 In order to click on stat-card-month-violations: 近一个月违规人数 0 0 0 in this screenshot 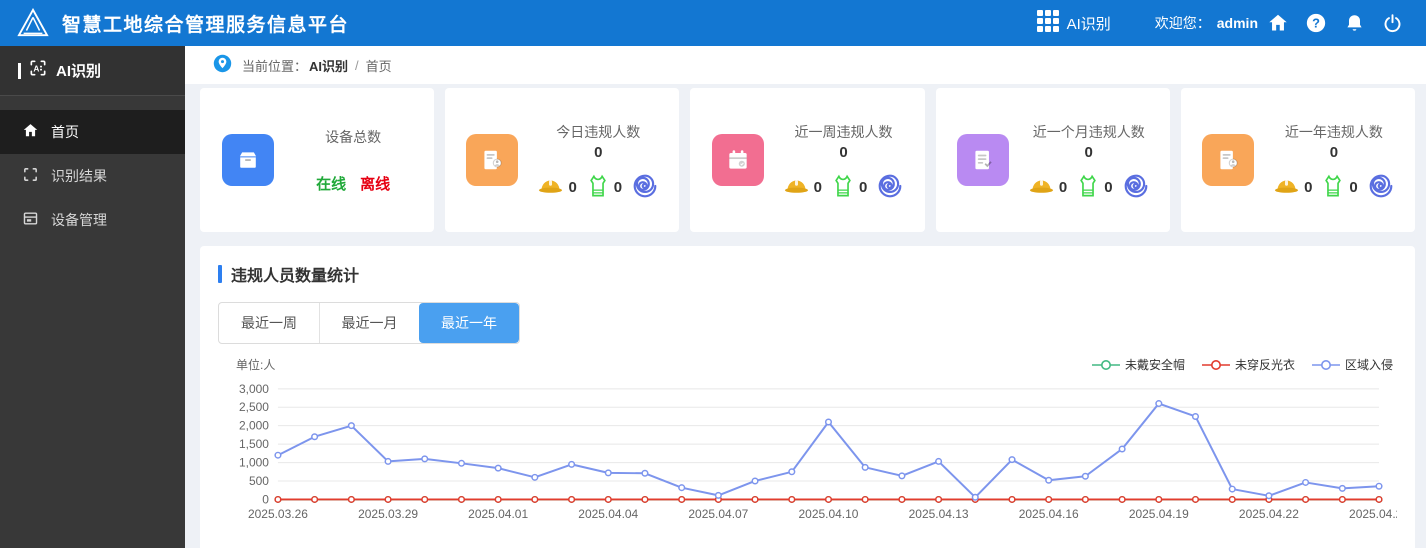, I will do `click(1052, 160)`.